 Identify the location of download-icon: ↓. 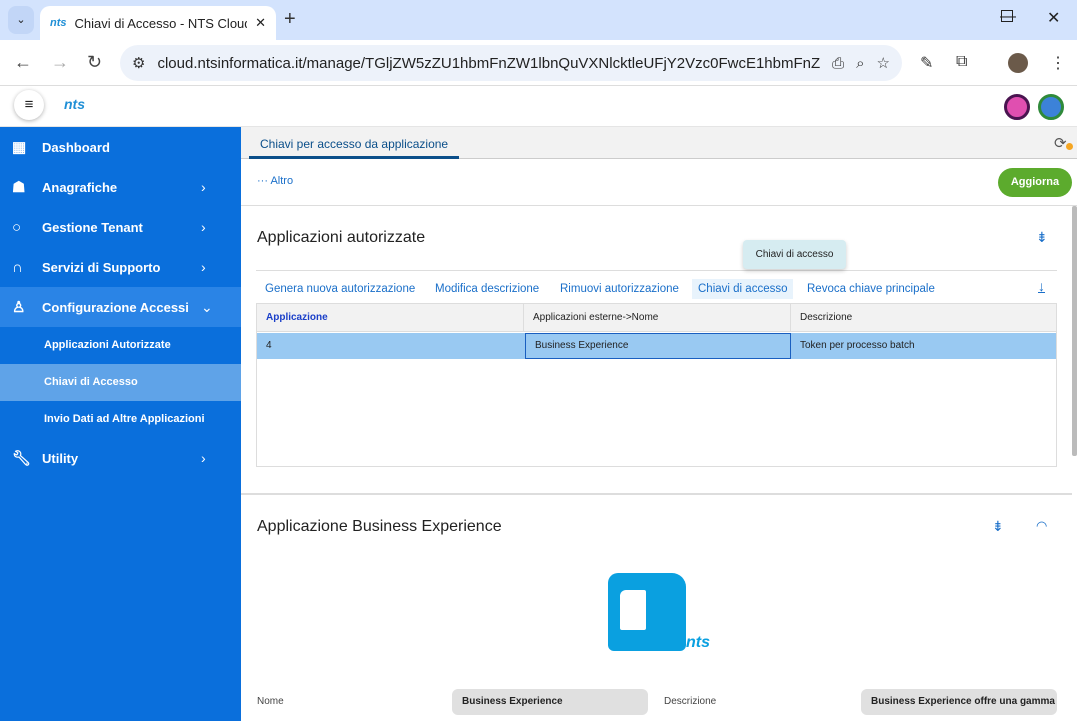
(1041, 286).